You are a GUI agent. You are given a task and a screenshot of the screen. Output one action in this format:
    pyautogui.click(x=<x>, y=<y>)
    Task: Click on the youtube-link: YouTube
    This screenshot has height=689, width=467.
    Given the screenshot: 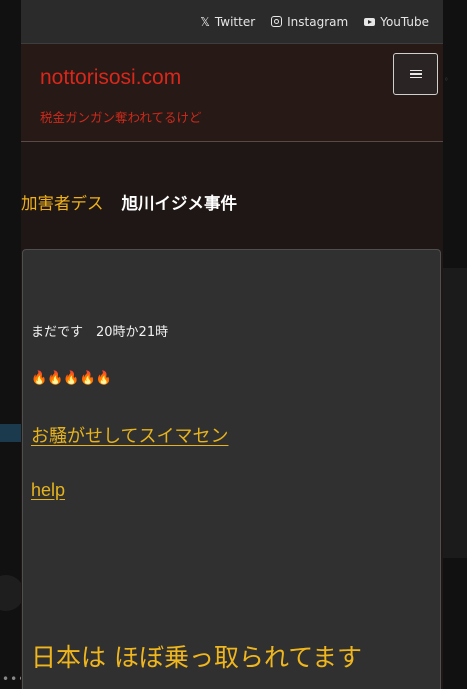 What is the action you would take?
    pyautogui.click(x=396, y=22)
    